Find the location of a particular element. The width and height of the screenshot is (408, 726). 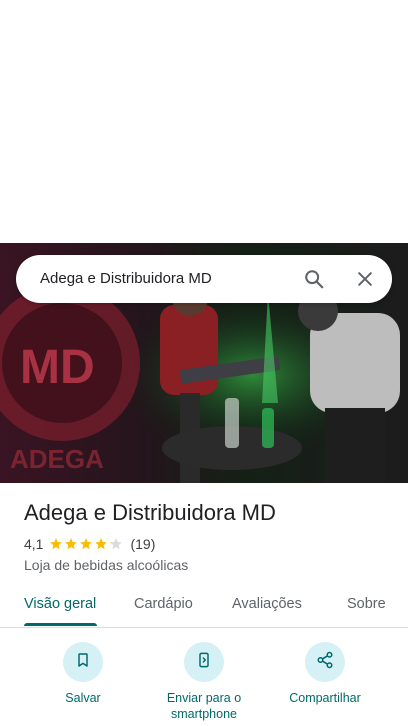

search-bar: Adega e Distribuidora MD is located at coordinates (204, 279).